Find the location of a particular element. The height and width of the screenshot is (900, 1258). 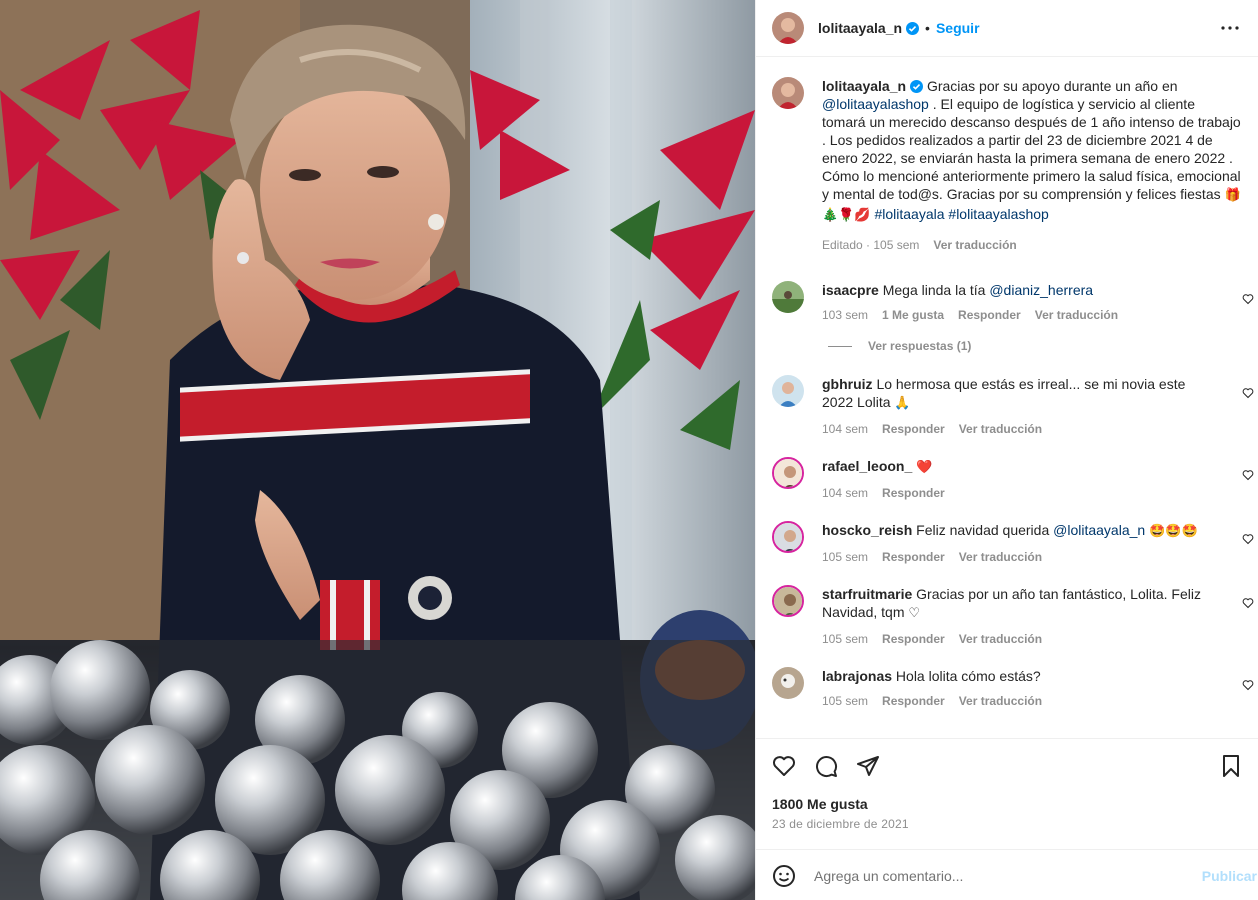

comment-emoji: 🤩🤩🤩 is located at coordinates (1173, 531).